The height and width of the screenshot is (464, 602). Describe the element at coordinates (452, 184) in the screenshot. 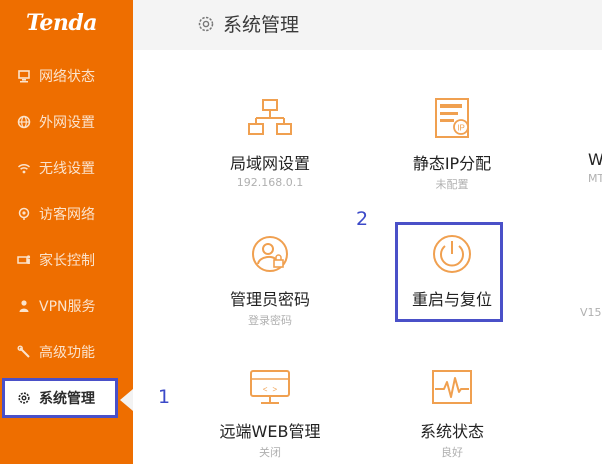

I see `tile-sublabel: 未配置` at that location.